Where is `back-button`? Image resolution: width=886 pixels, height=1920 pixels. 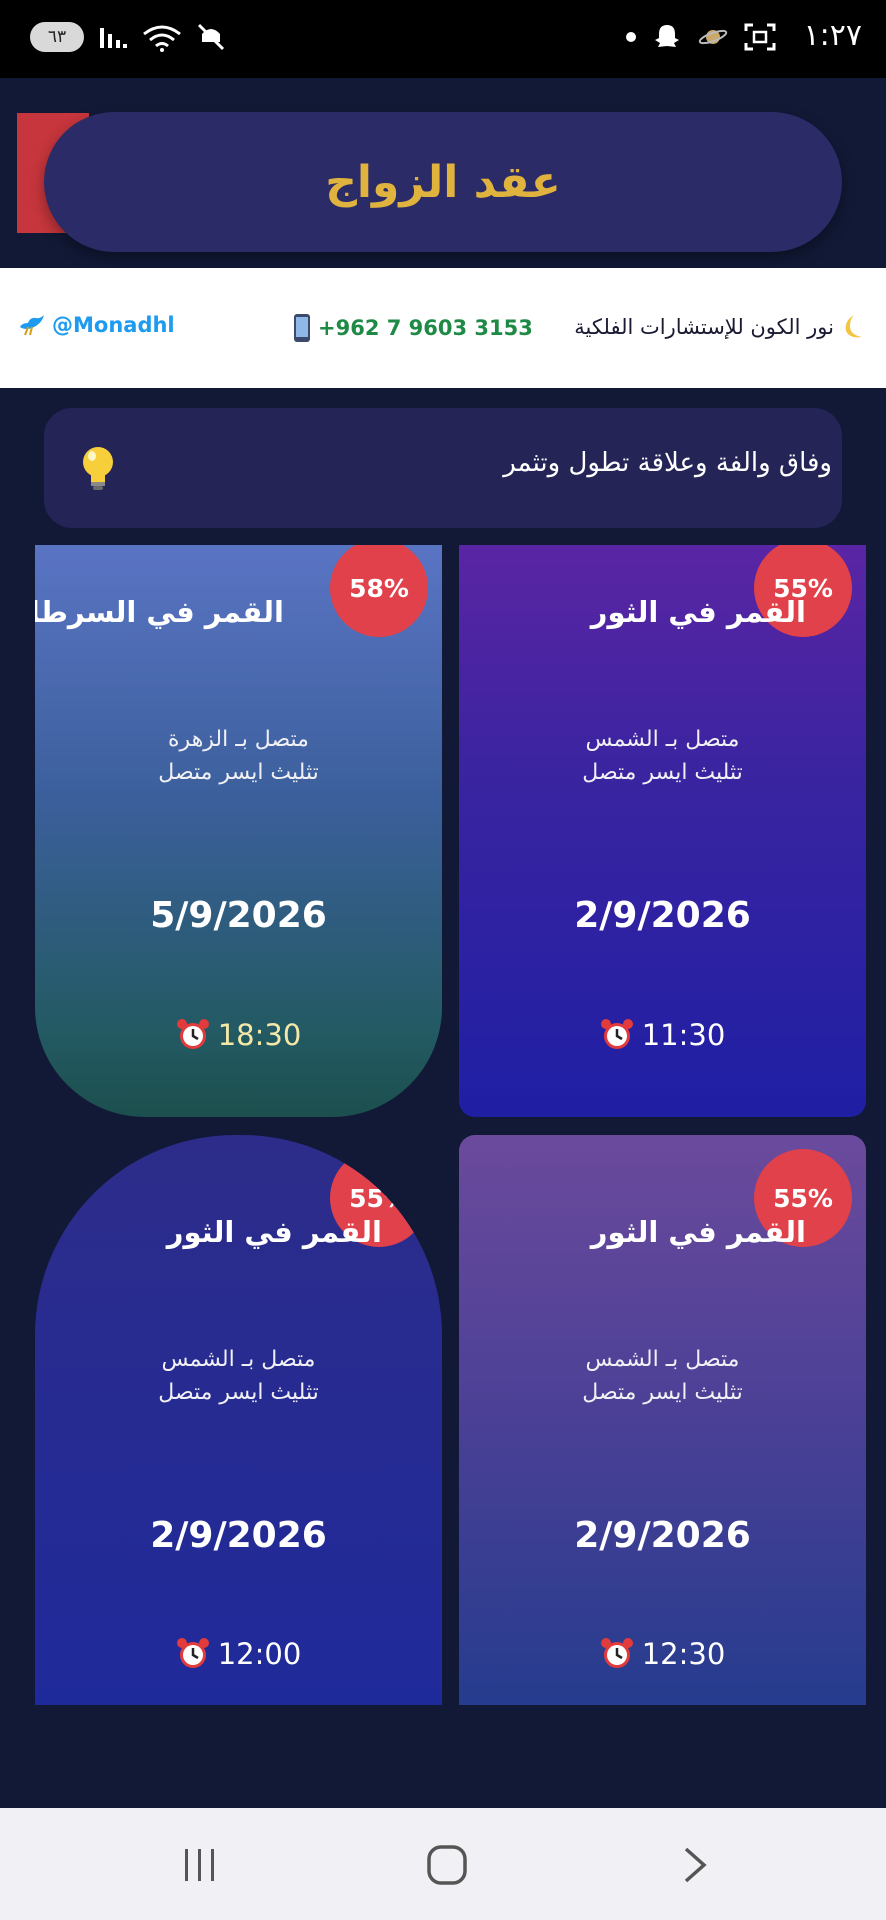 back-button is located at coordinates (695, 1865).